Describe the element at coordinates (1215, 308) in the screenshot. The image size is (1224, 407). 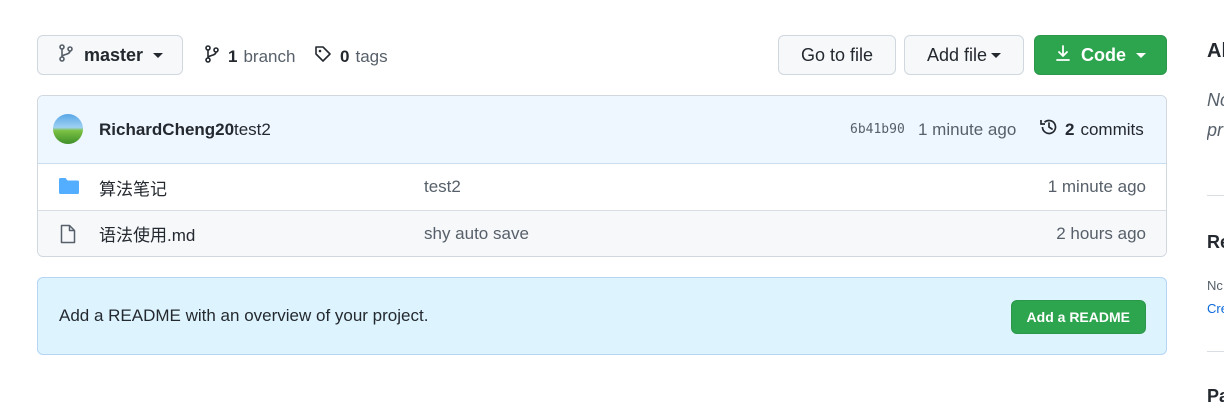
I see `create-release-link: Cre` at that location.